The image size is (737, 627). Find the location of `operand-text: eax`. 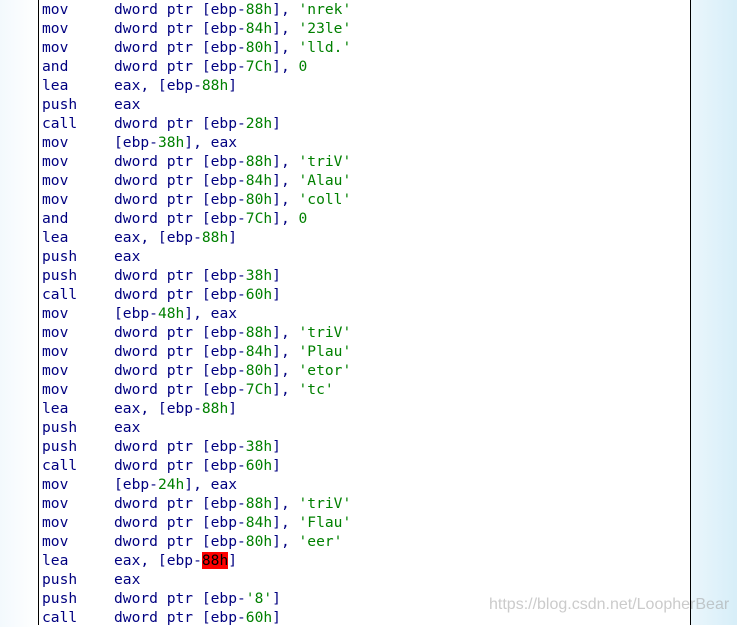

operand-text: eax is located at coordinates (127, 427).